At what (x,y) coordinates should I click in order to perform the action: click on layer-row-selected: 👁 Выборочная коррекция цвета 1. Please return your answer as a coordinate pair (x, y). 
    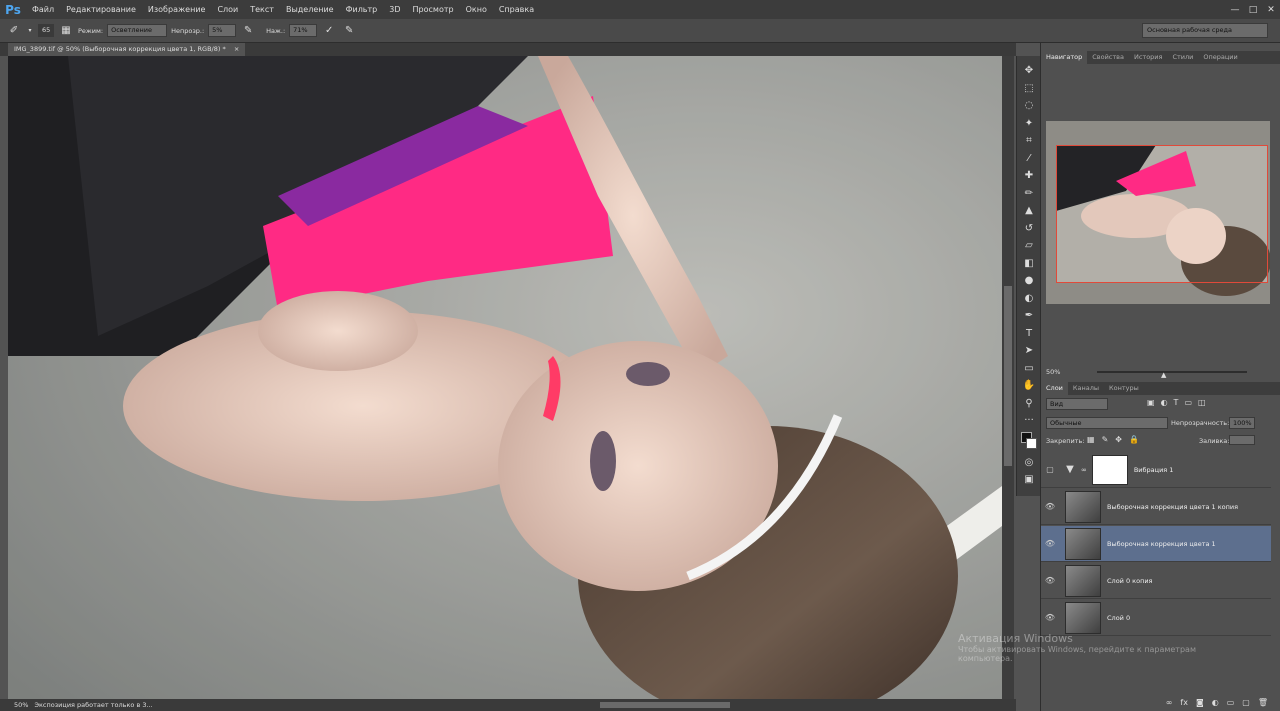
    Looking at the image, I should click on (1156, 544).